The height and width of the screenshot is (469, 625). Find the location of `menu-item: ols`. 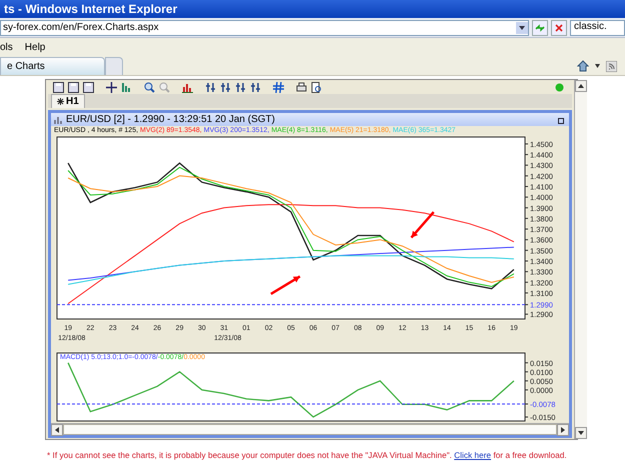

menu-item: ols is located at coordinates (6, 47).